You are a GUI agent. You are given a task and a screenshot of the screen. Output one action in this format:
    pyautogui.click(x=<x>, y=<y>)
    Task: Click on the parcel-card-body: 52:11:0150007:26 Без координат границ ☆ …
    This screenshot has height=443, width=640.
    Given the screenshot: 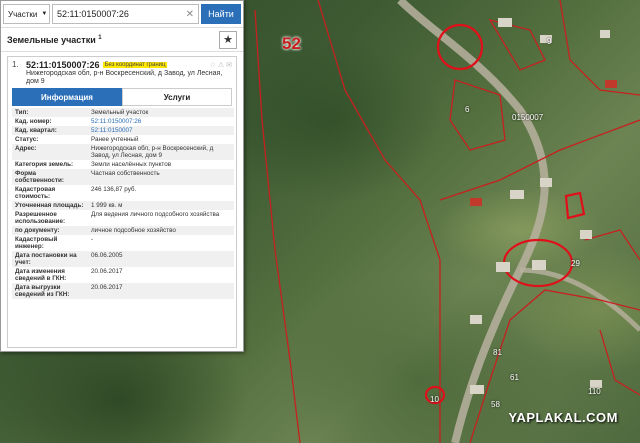 What is the action you would take?
    pyautogui.click(x=129, y=72)
    